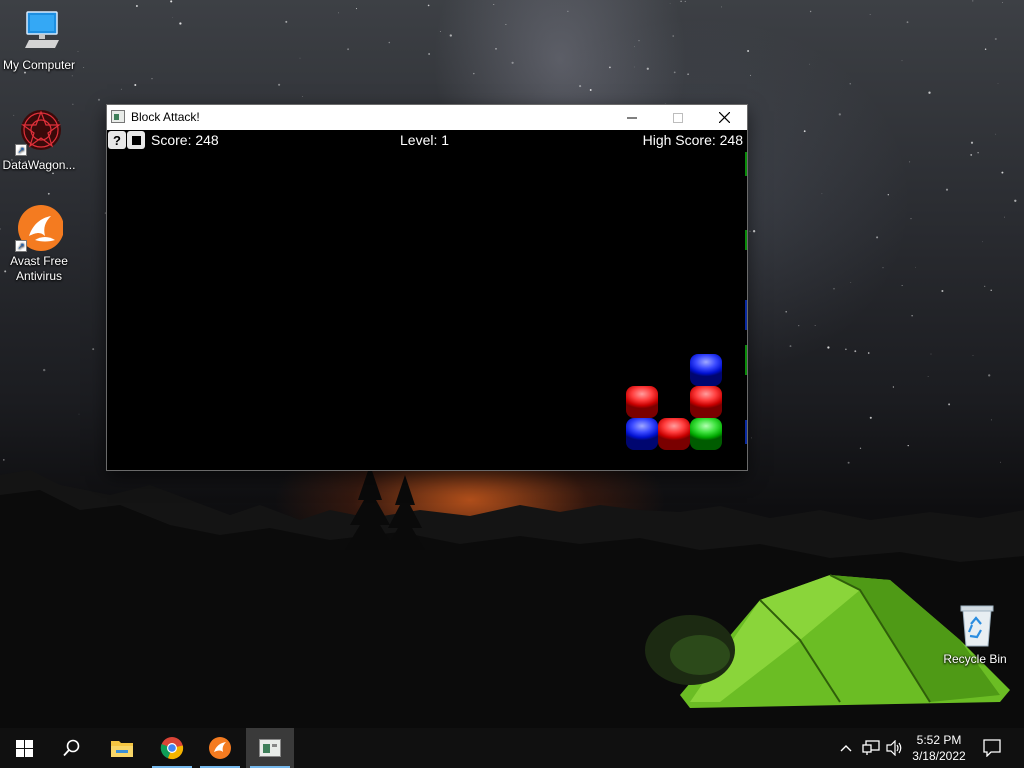 The image size is (1024, 768). I want to click on clock-time: 5:52 PM, so click(939, 740).